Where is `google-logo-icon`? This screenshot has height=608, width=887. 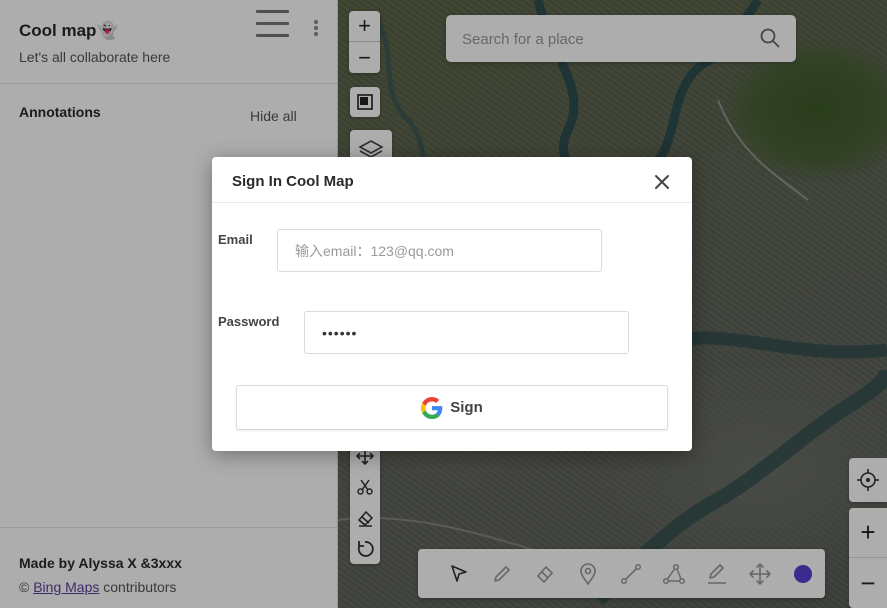 google-logo-icon is located at coordinates (432, 407).